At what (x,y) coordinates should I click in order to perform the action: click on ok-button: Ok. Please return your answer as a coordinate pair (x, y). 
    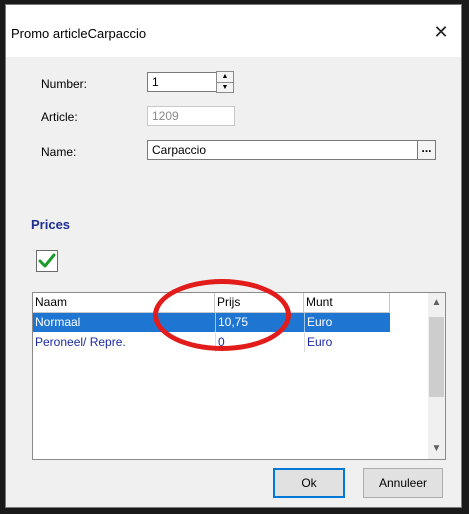
    Looking at the image, I should click on (309, 483).